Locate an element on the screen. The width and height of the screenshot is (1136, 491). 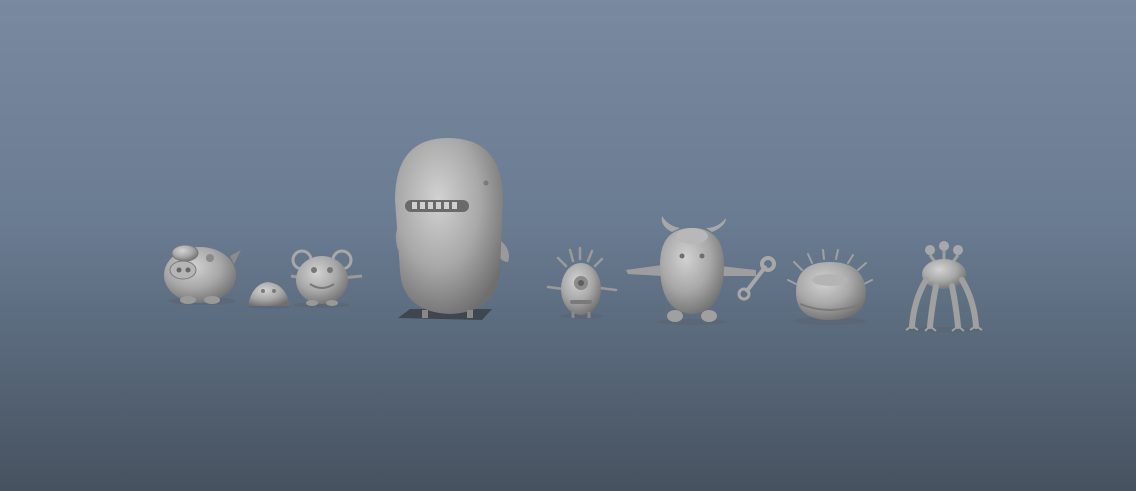
small-blob-model is located at coordinates (269, 295).